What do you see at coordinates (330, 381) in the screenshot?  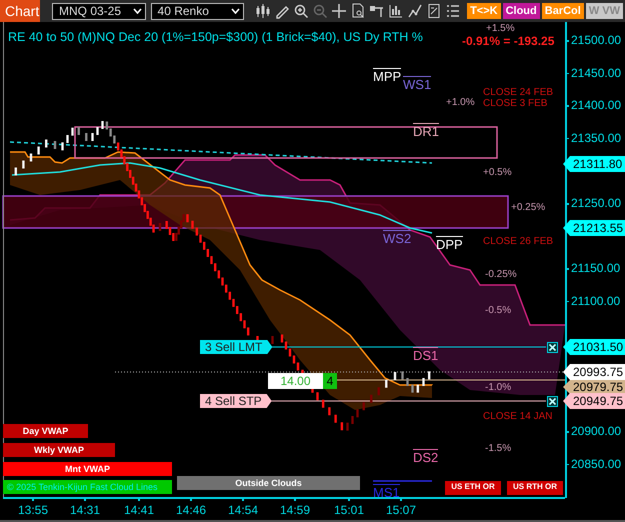 I see `position-quantity: 4` at bounding box center [330, 381].